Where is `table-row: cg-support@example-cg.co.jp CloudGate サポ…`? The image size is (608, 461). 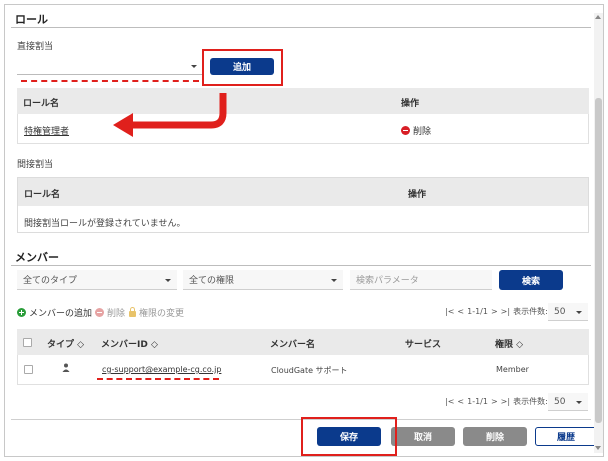 table-row: cg-support@example-cg.co.jp CloudGate サポ… is located at coordinates (303, 370).